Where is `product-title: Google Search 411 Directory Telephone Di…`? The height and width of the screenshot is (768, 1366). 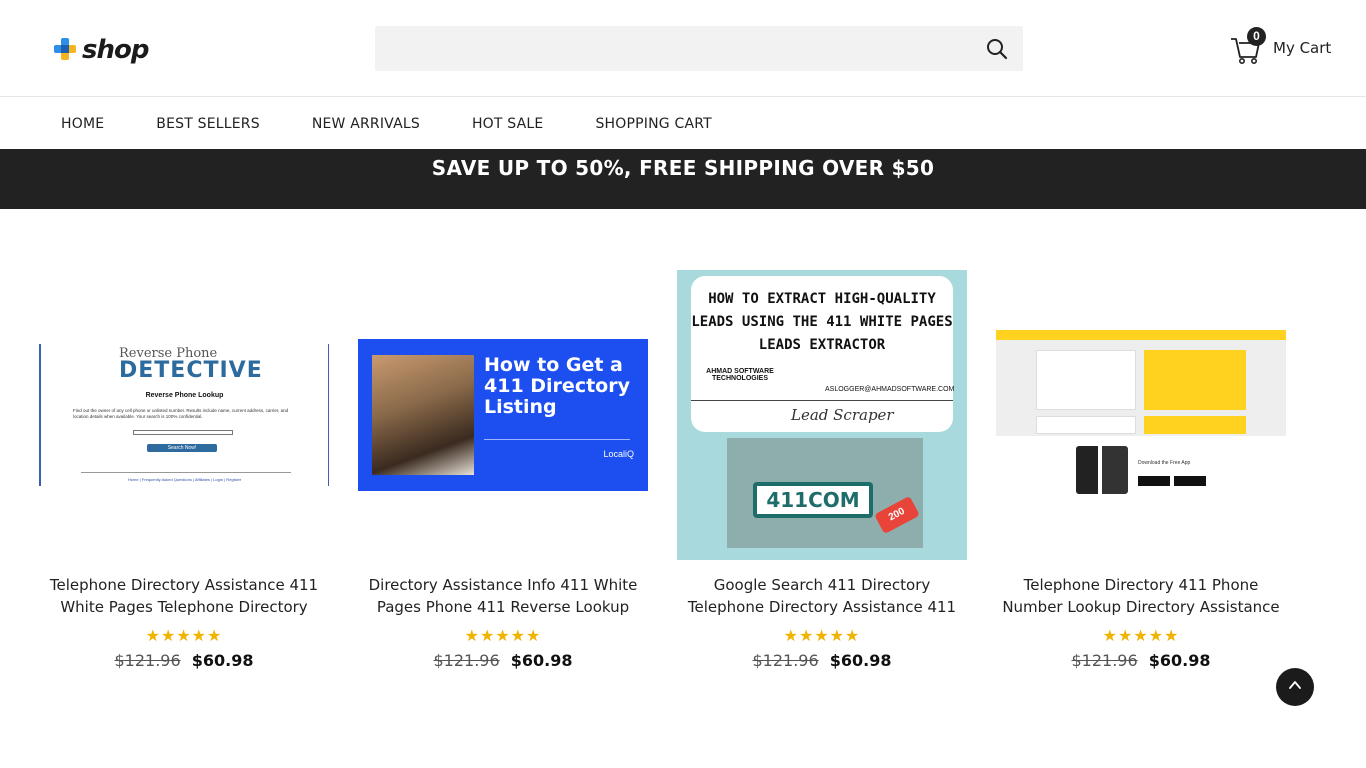 product-title: Google Search 411 Directory Telephone Di… is located at coordinates (822, 596).